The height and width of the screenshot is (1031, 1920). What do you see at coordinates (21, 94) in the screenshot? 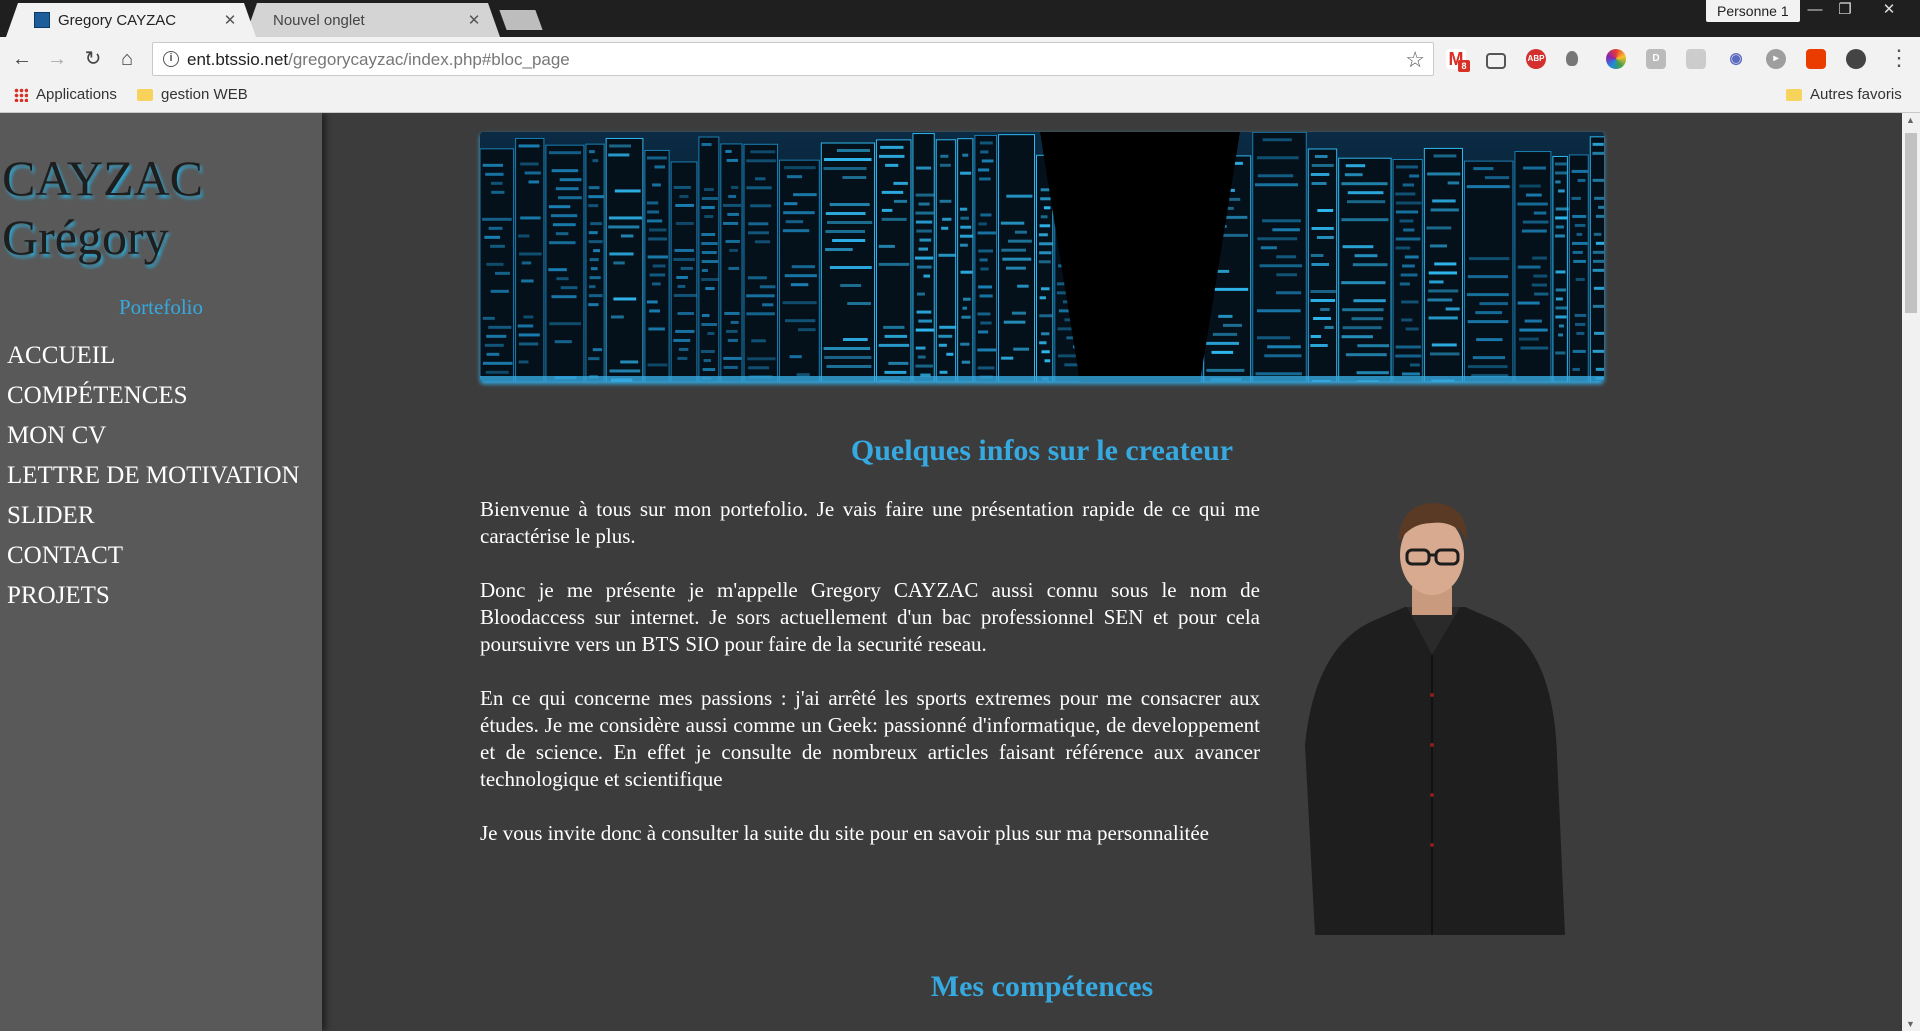
I see `apps-grid-icon` at bounding box center [21, 94].